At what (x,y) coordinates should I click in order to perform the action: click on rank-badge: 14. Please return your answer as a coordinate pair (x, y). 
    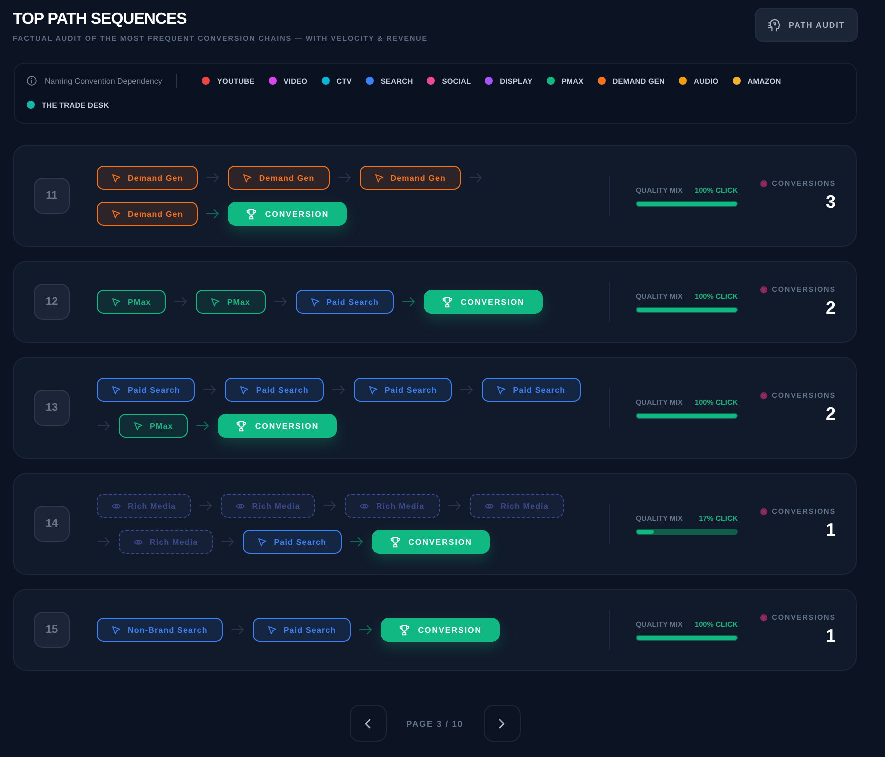
    Looking at the image, I should click on (52, 524).